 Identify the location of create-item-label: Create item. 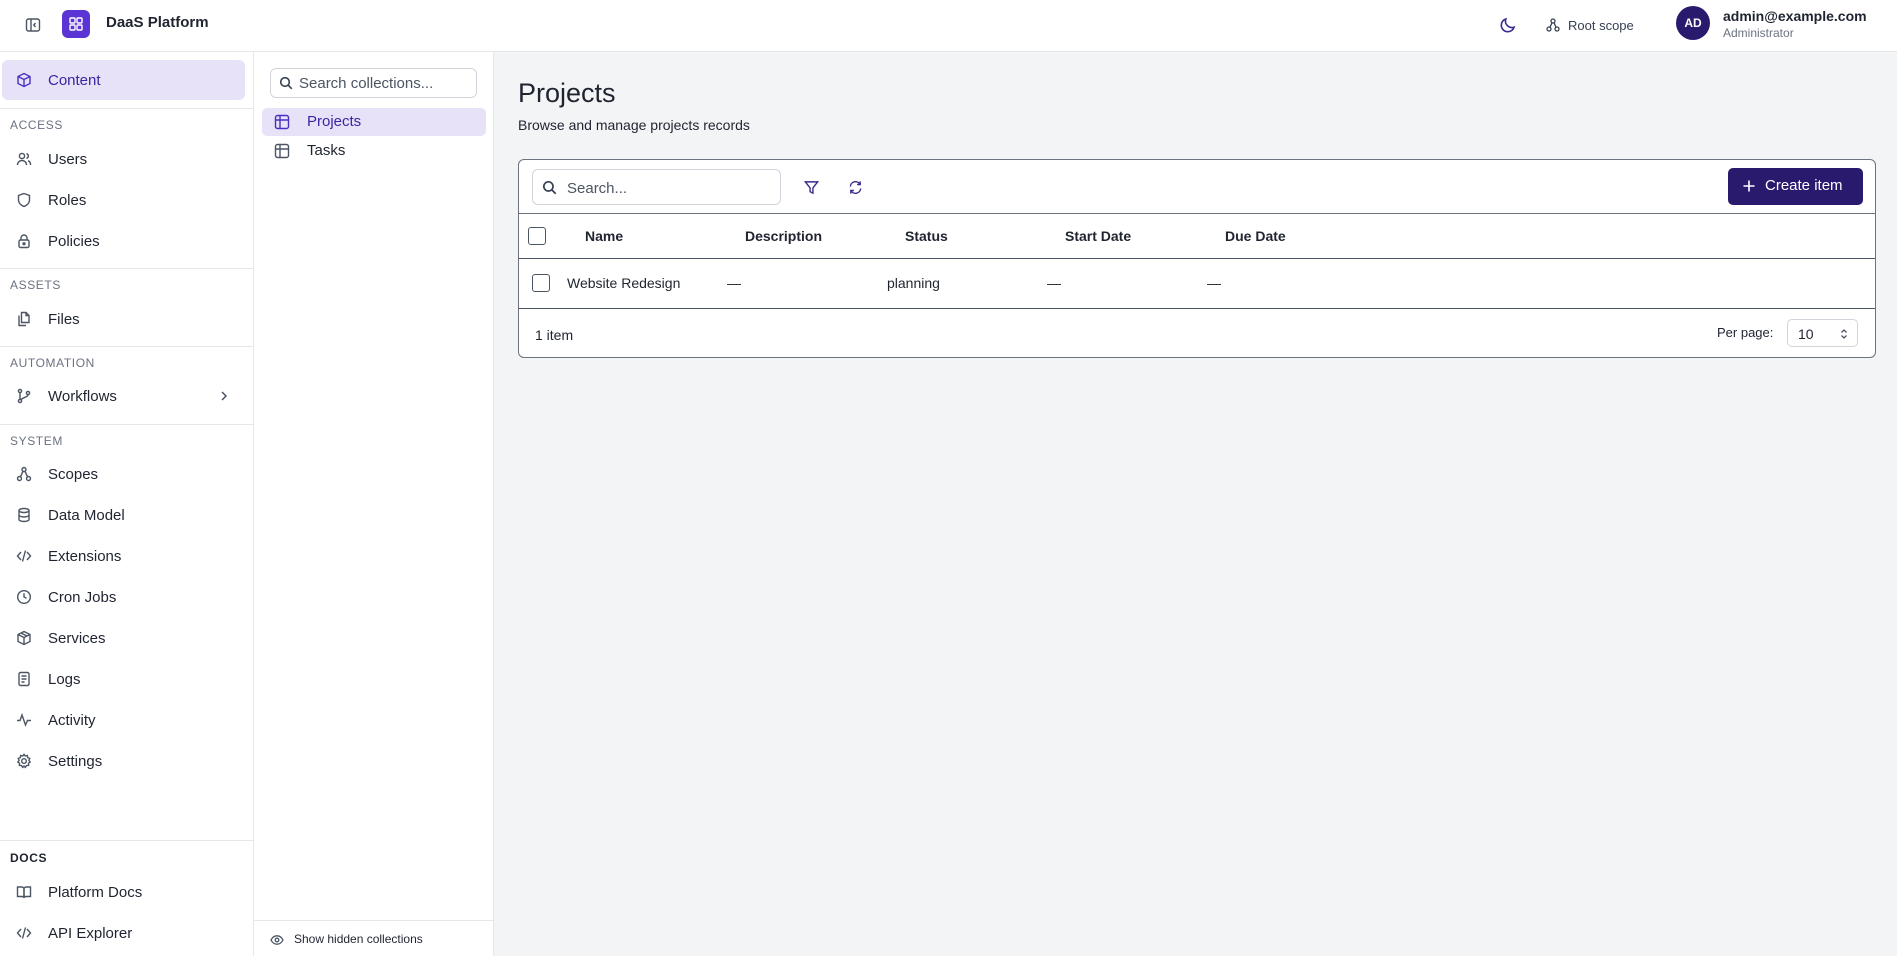
(1804, 185).